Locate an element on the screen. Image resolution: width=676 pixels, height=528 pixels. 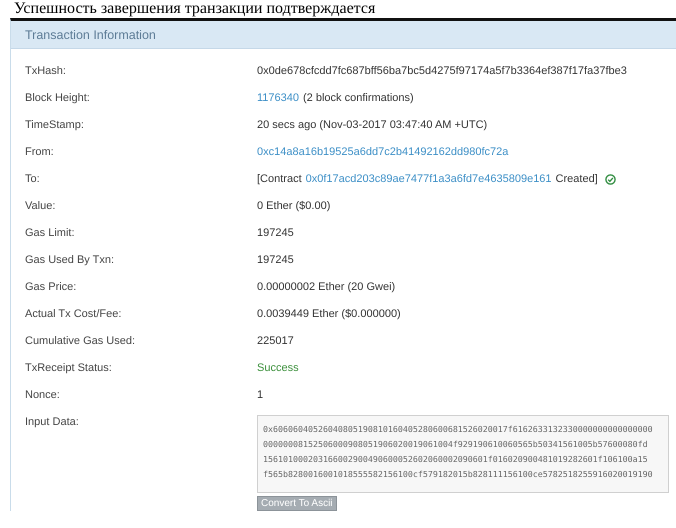
field-label: Gas Price: is located at coordinates (51, 287).